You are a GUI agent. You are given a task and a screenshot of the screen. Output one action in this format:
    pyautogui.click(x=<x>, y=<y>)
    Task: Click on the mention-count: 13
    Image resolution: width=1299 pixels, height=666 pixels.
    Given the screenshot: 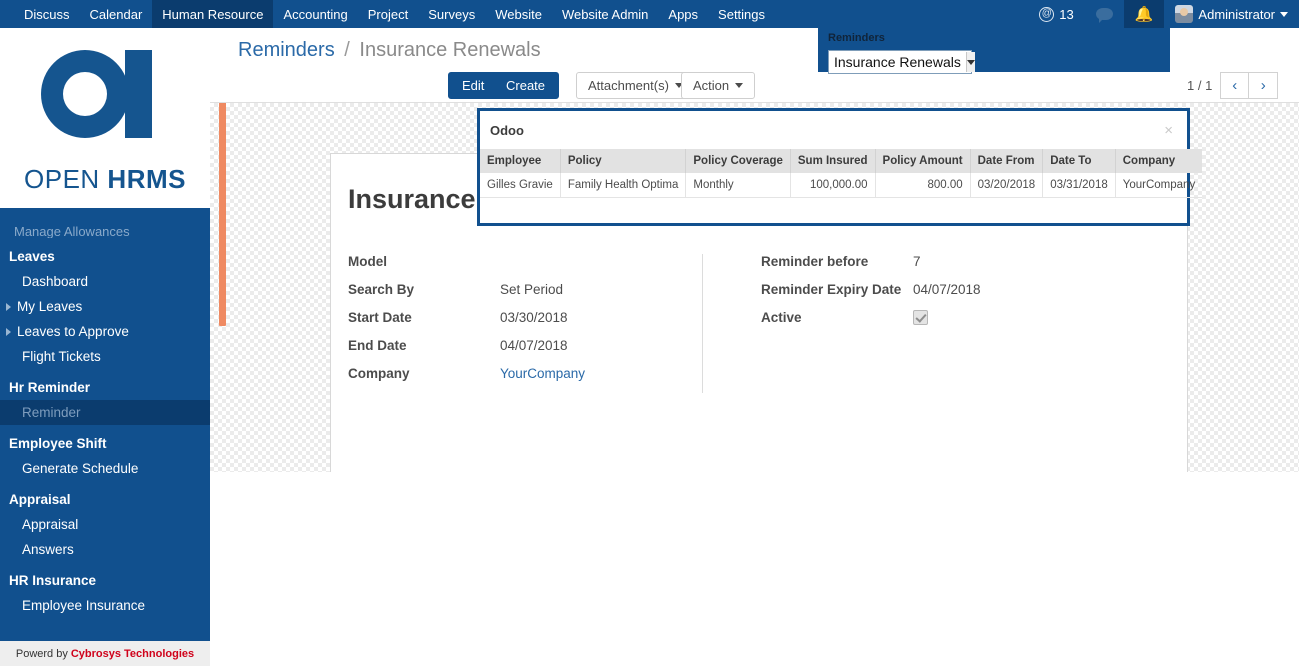 What is the action you would take?
    pyautogui.click(x=1066, y=14)
    